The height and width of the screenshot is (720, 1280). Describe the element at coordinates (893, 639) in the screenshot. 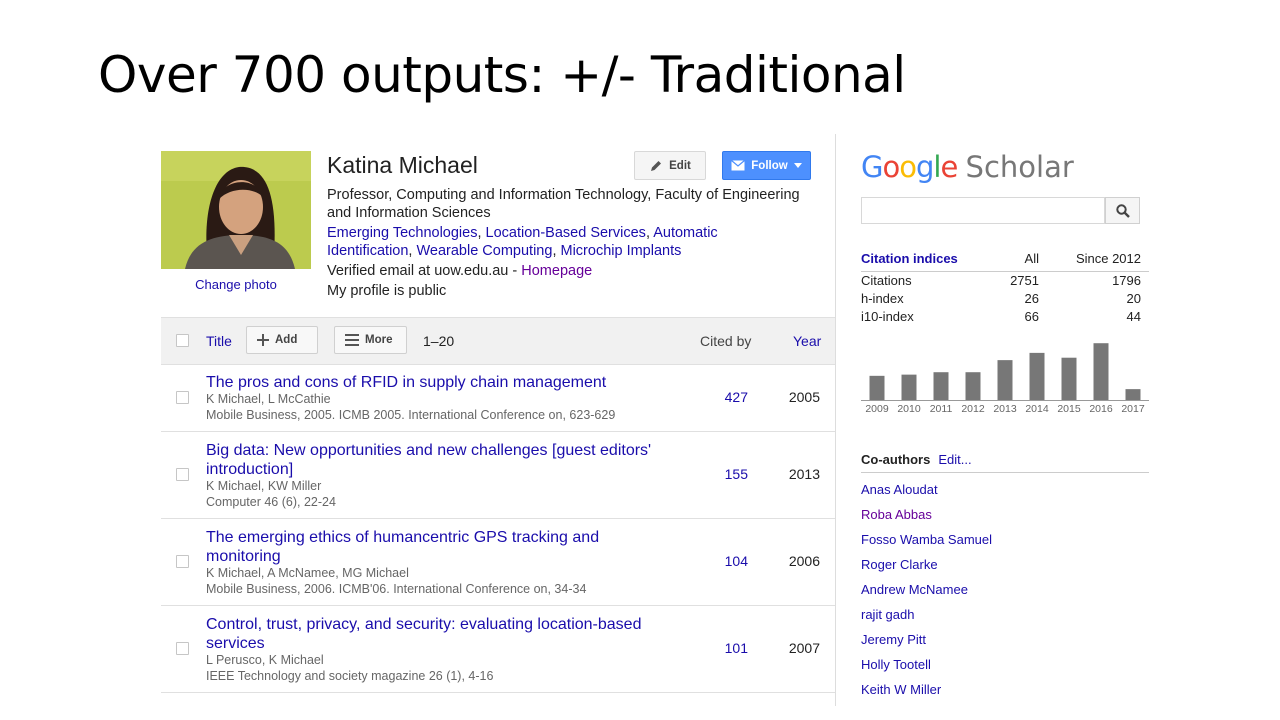

I see `coauthor-link: Jeremy Pitt` at that location.